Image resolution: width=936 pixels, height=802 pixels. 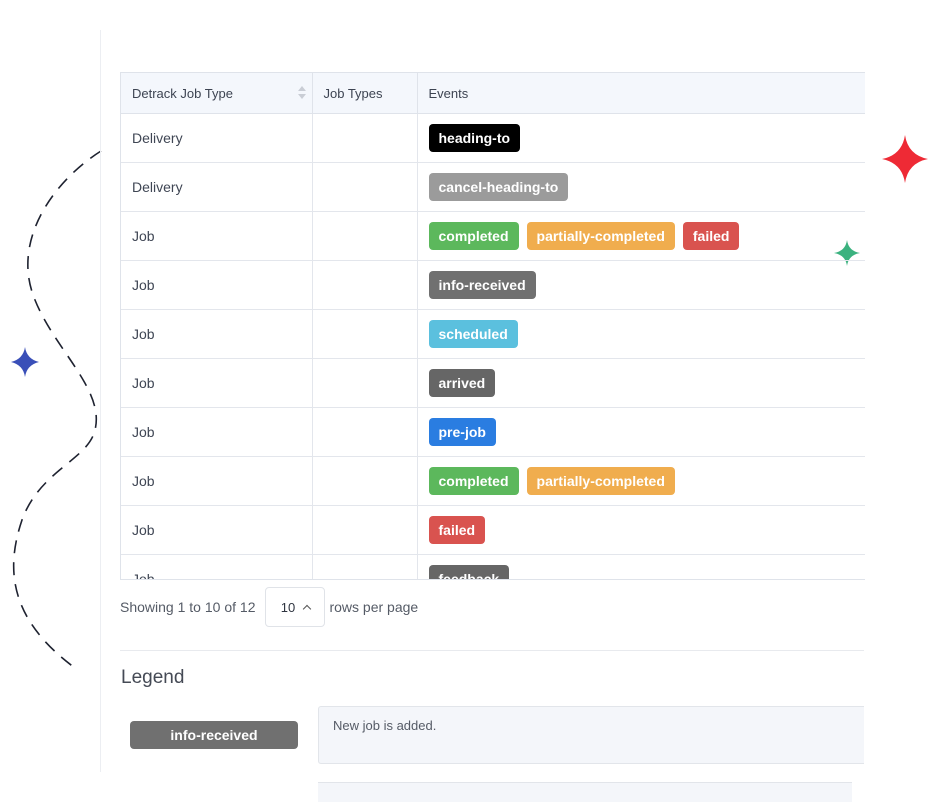 What do you see at coordinates (641, 138) in the screenshot?
I see `cell-events: heading-to` at bounding box center [641, 138].